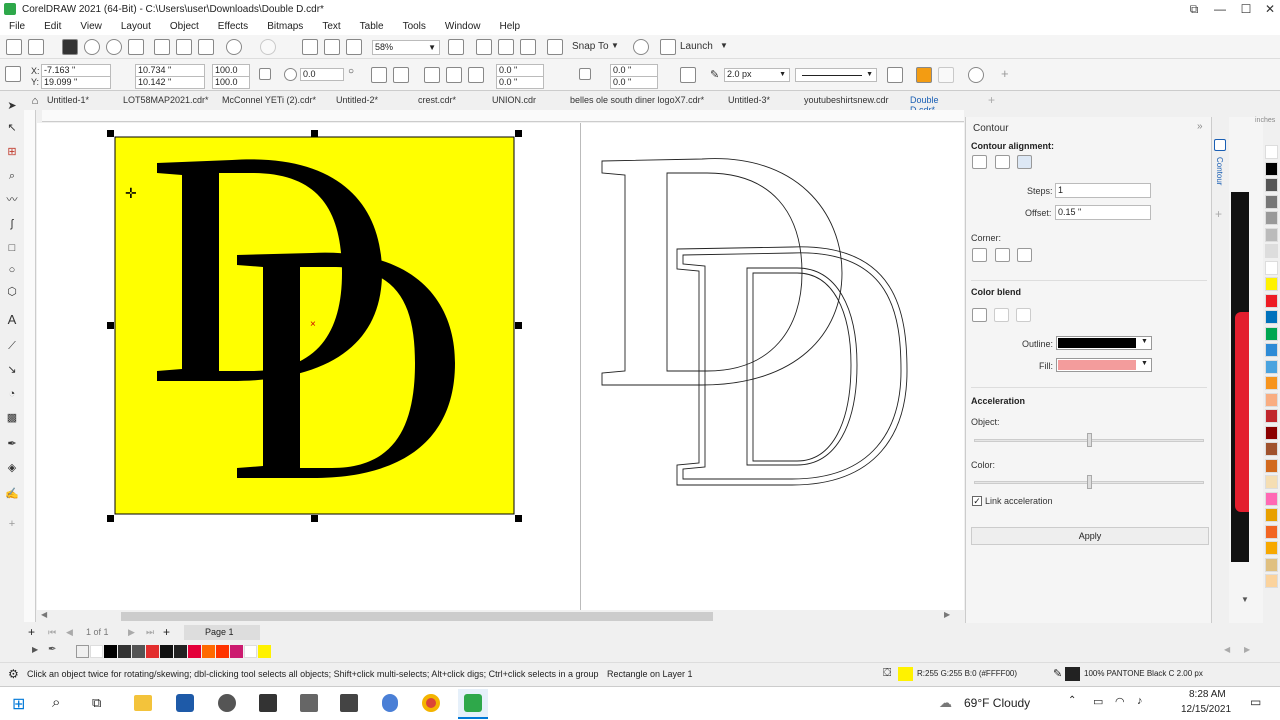 The height and width of the screenshot is (720, 1280). Describe the element at coordinates (1120, 701) in the screenshot. I see `wifi-icon: ◠` at that location.